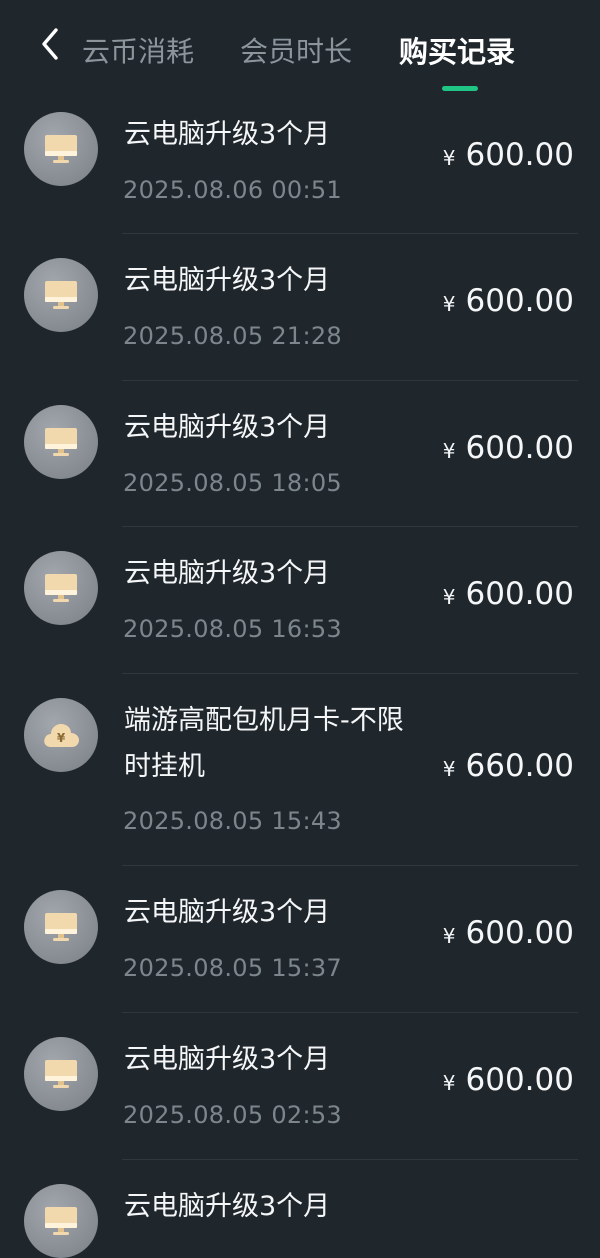  What do you see at coordinates (233, 629) in the screenshot?
I see `record-date: 2025.08.05 16:53` at bounding box center [233, 629].